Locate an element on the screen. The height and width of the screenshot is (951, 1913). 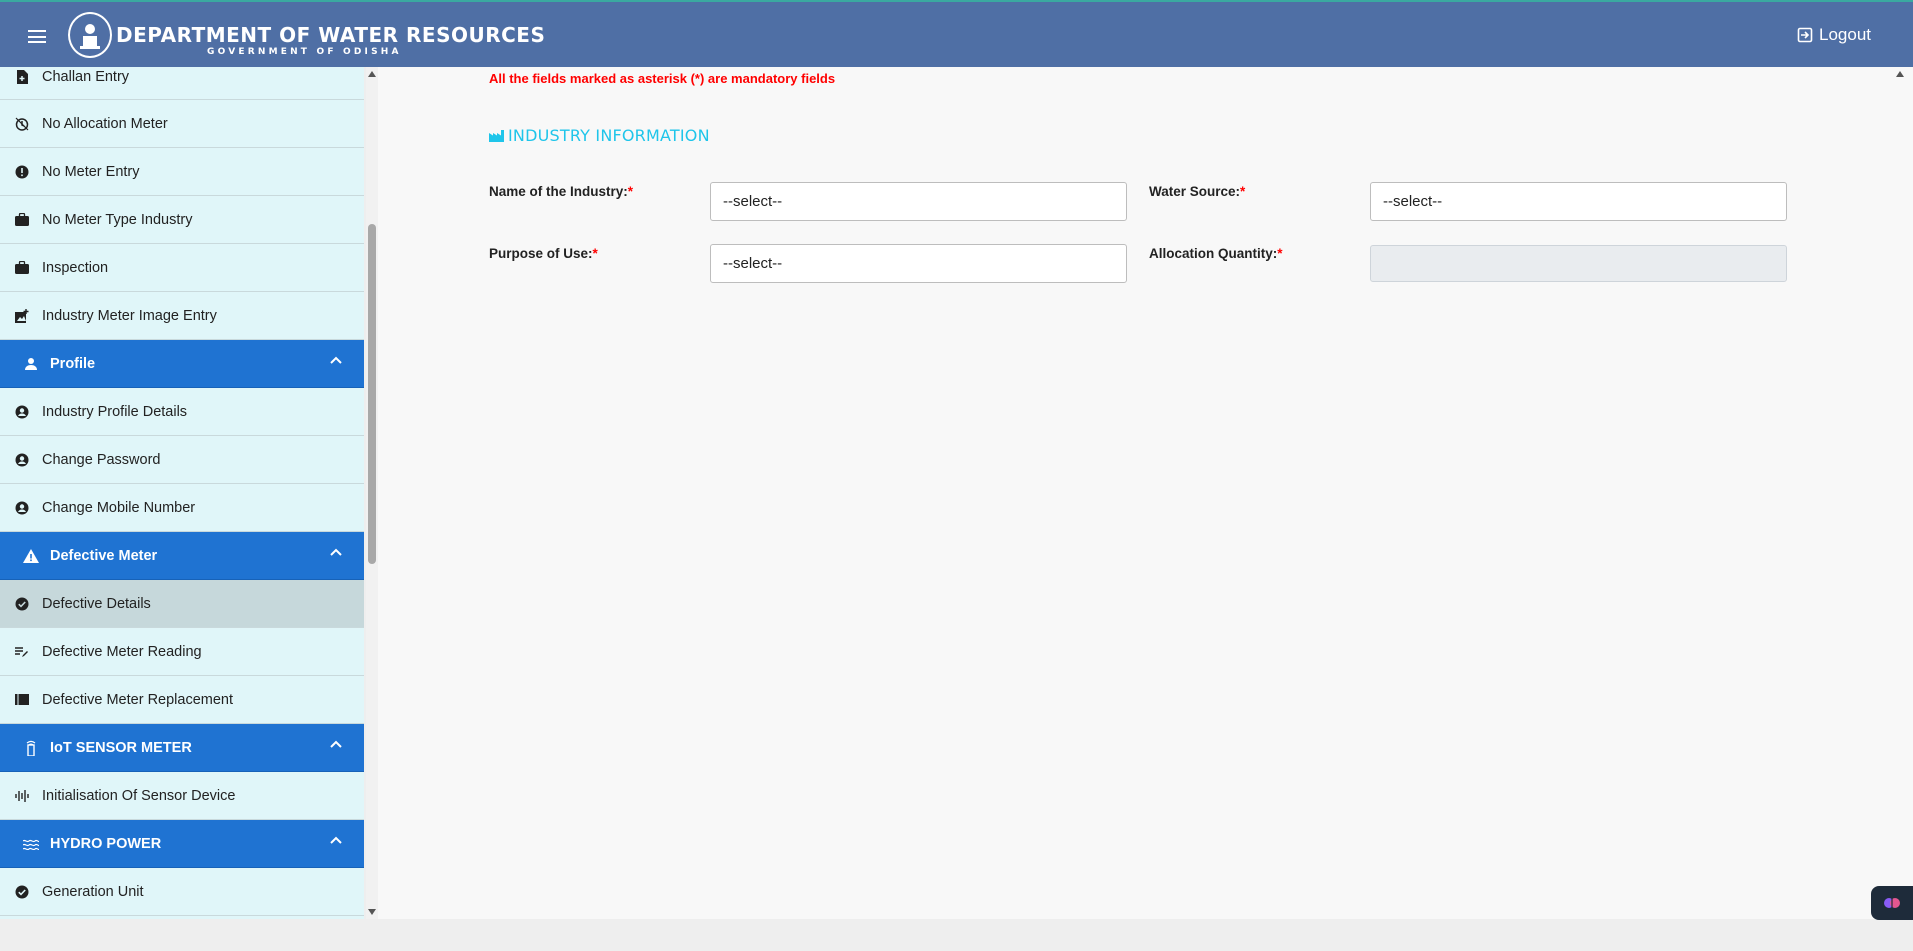
sidebar-item-label: Defective Details is located at coordinates (96, 603).